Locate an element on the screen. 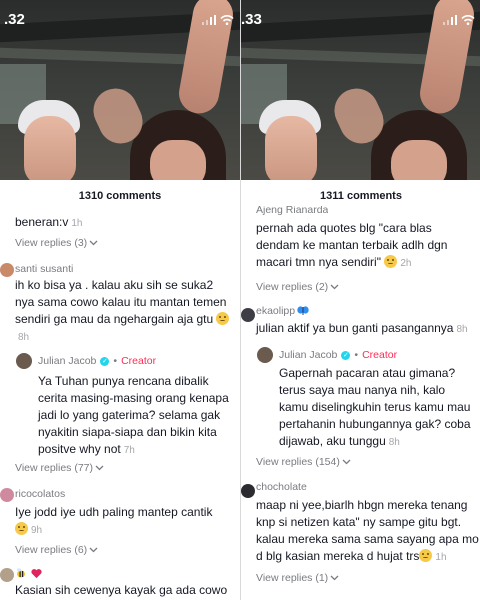 This screenshot has width=480, height=600. comment-text: julian aktif ya bun ganti pasangannya is located at coordinates (355, 328).